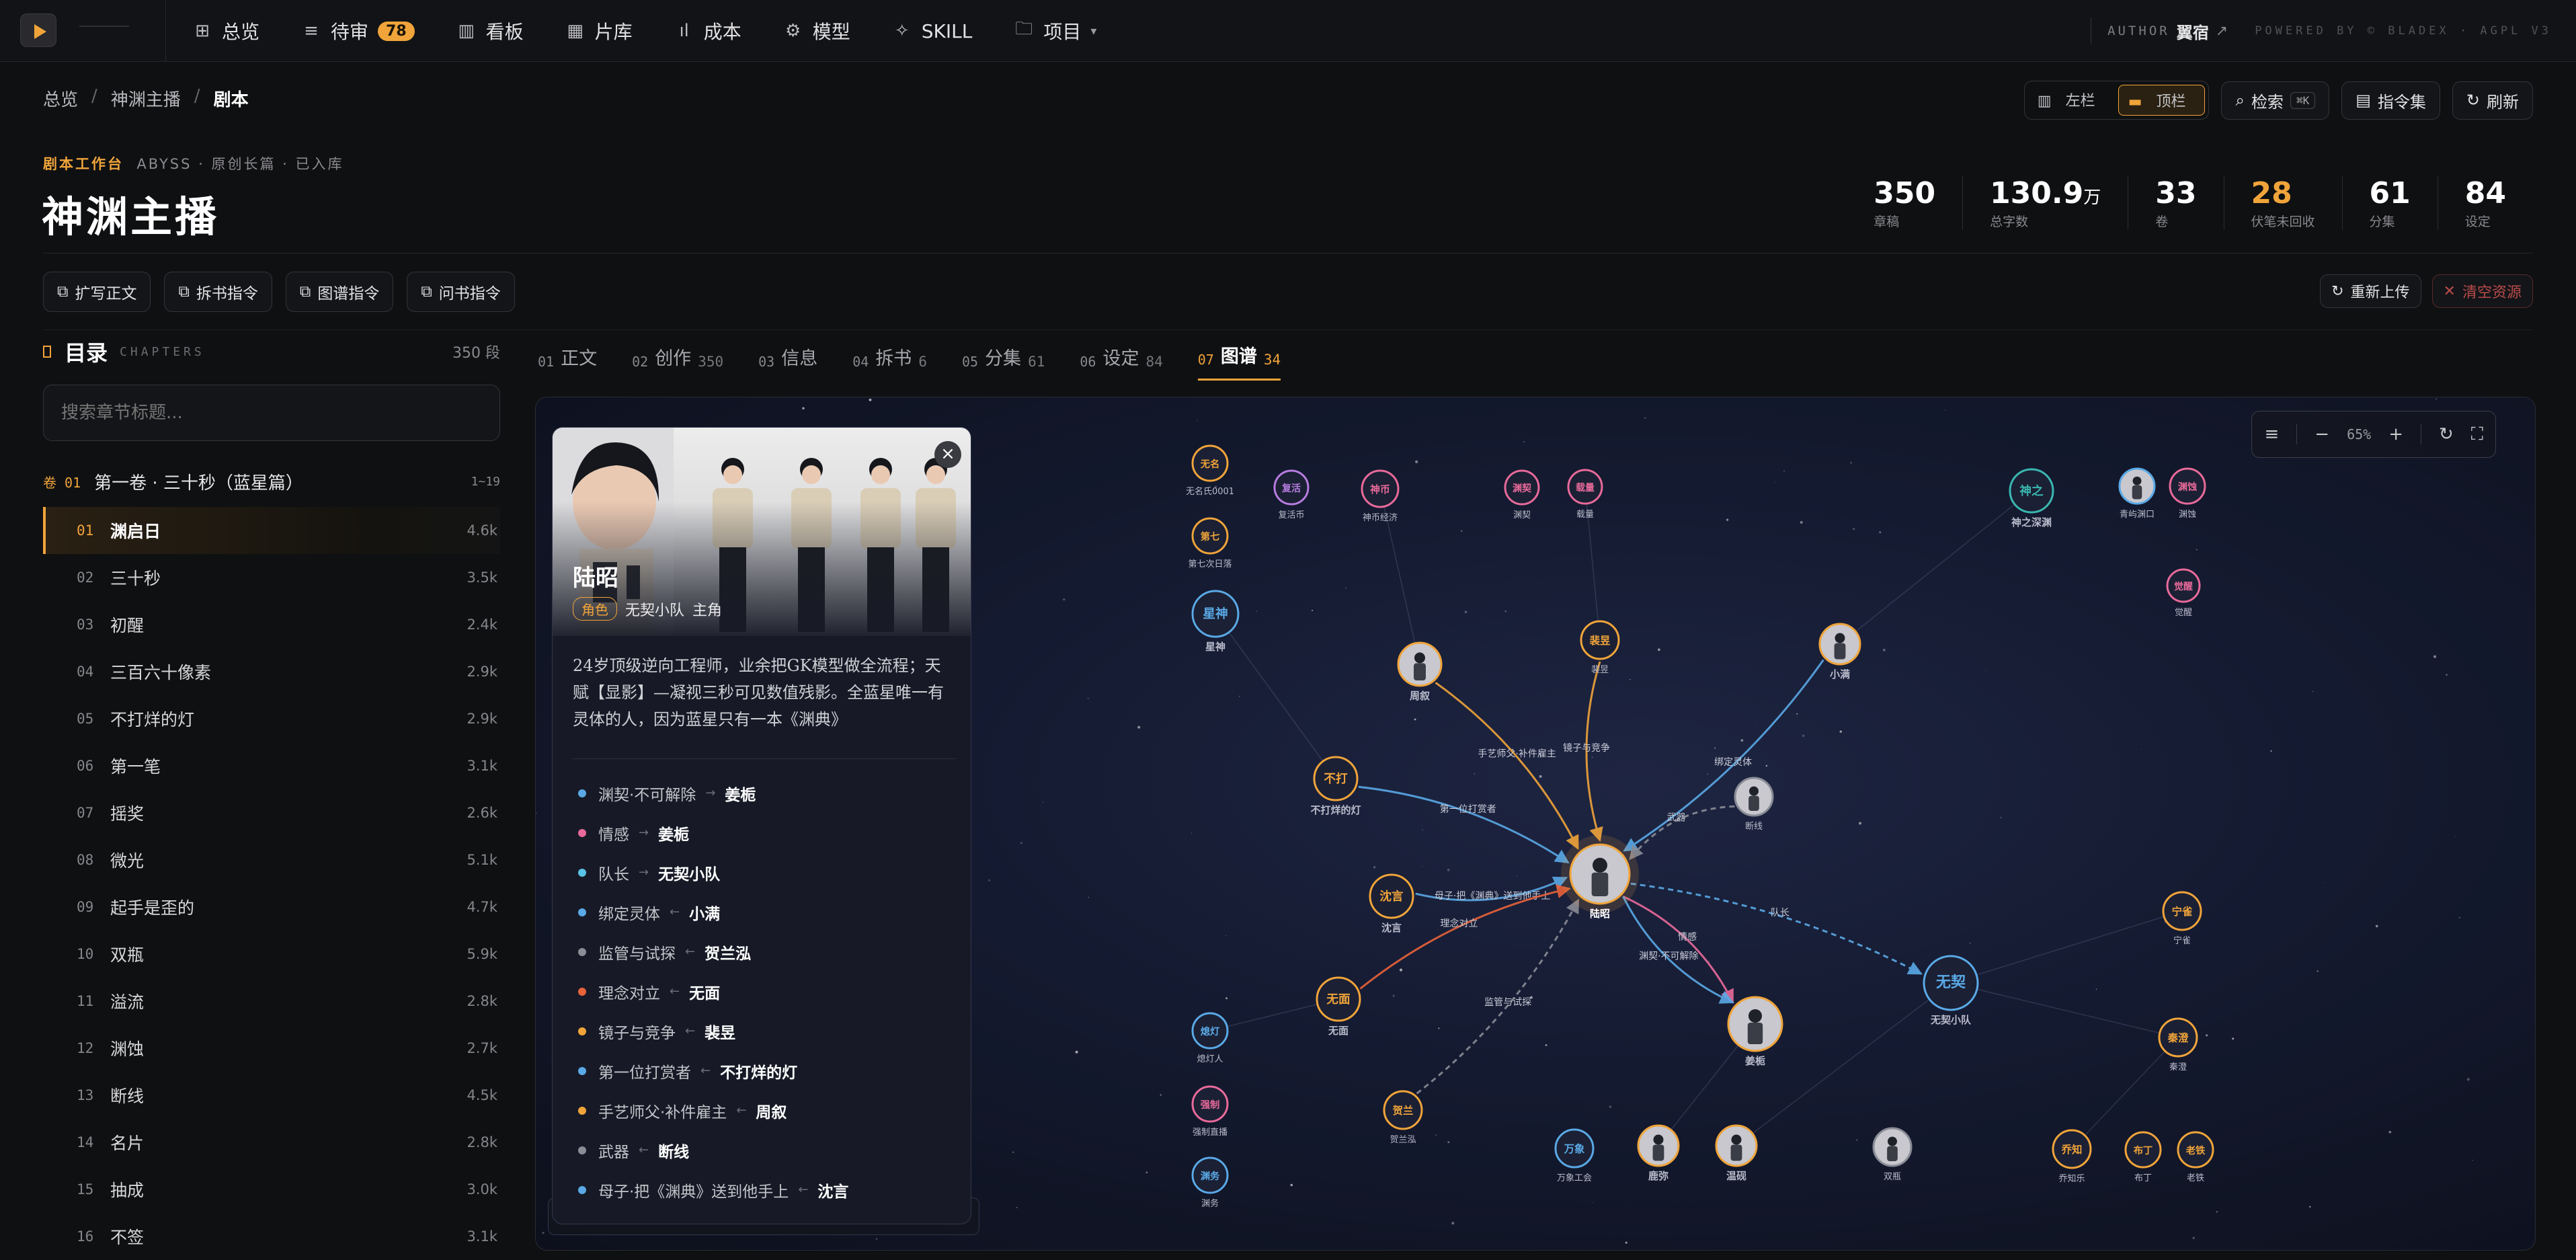  What do you see at coordinates (769, 912) in the screenshot?
I see `relation-item: 绑定灵体 ← 小满` at bounding box center [769, 912].